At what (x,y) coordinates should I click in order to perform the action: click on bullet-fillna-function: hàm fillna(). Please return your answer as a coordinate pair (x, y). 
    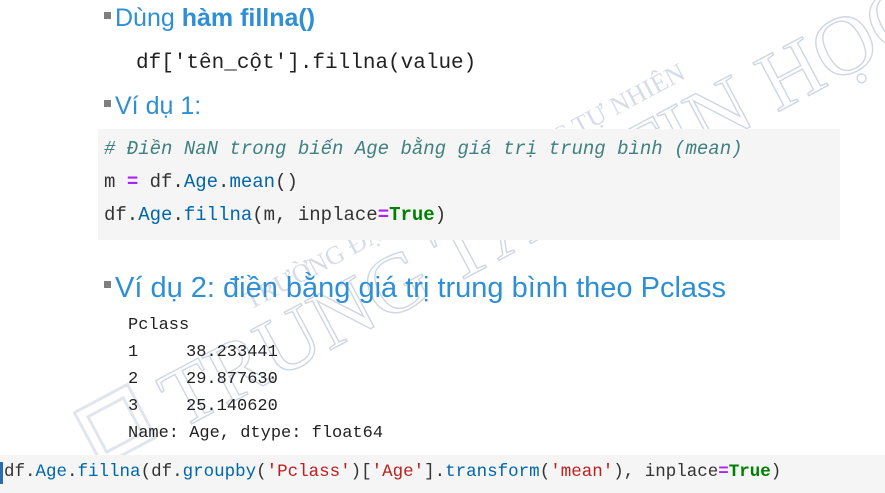
    Looking at the image, I should click on (248, 18).